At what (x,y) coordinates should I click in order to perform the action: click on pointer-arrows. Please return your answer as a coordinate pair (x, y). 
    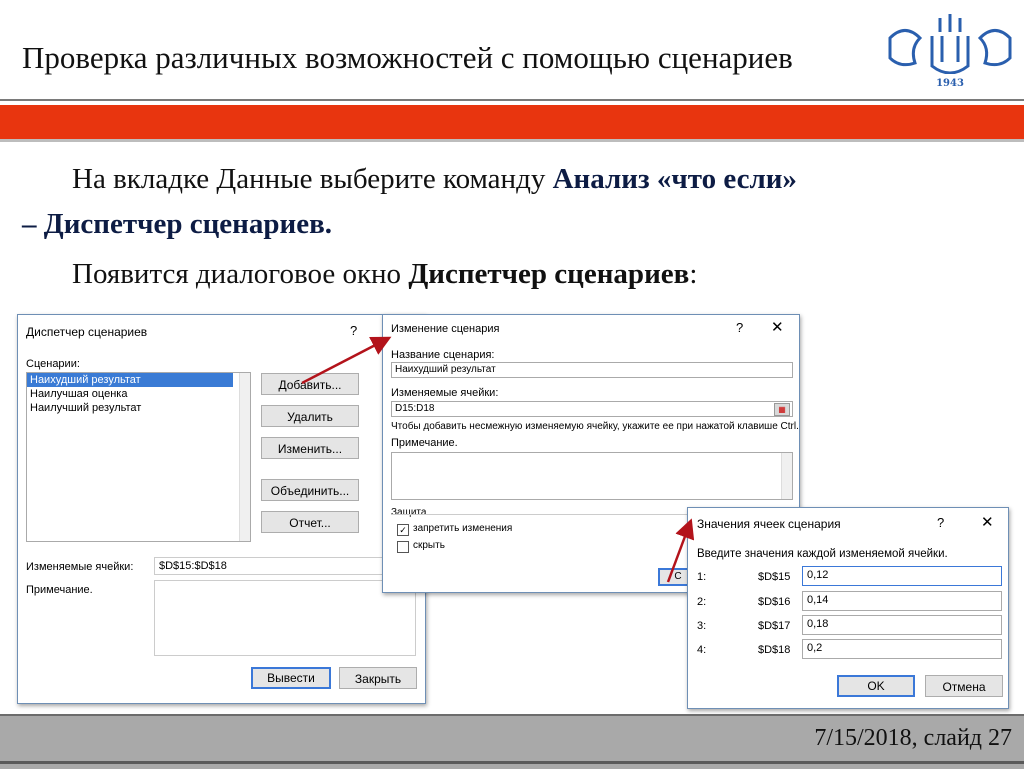
    Looking at the image, I should click on (498, 459).